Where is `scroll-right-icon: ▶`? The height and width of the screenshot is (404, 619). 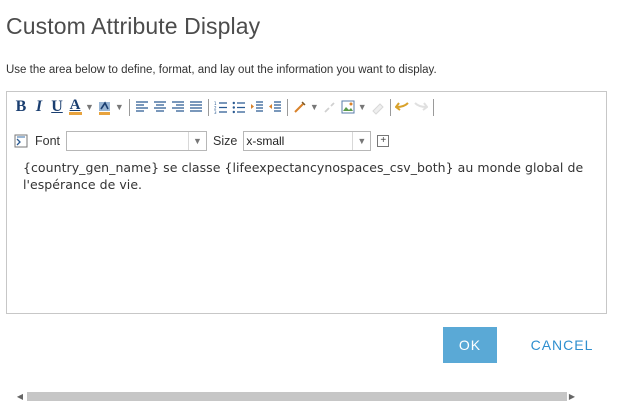 scroll-right-icon: ▶ is located at coordinates (572, 396).